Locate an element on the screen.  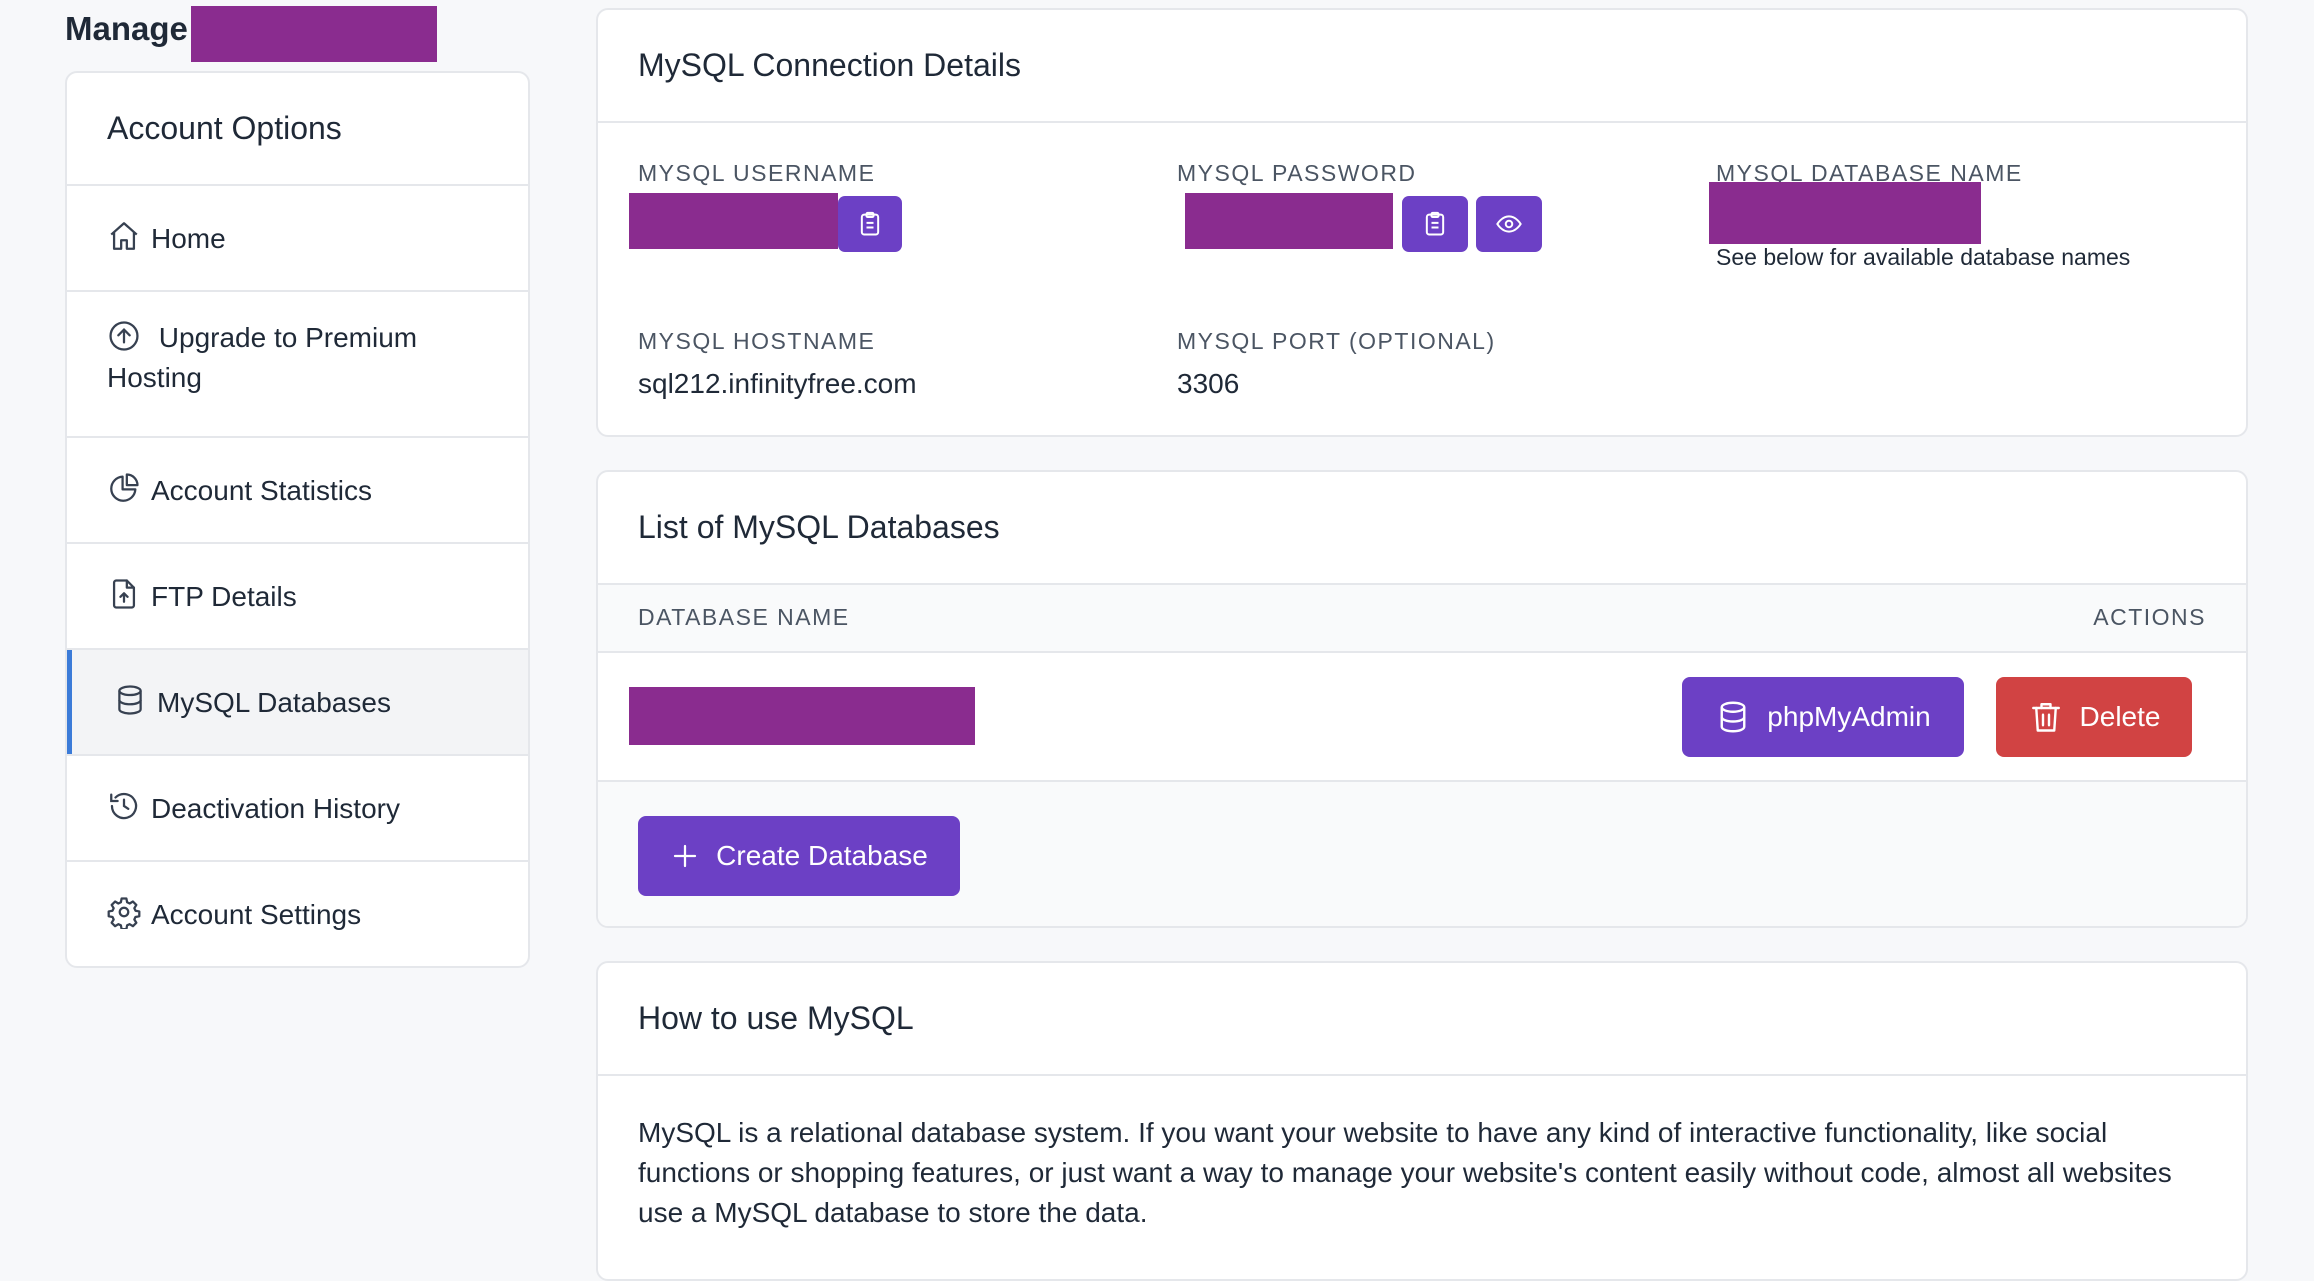
card-title: How to use MySQL is located at coordinates (1422, 1019).